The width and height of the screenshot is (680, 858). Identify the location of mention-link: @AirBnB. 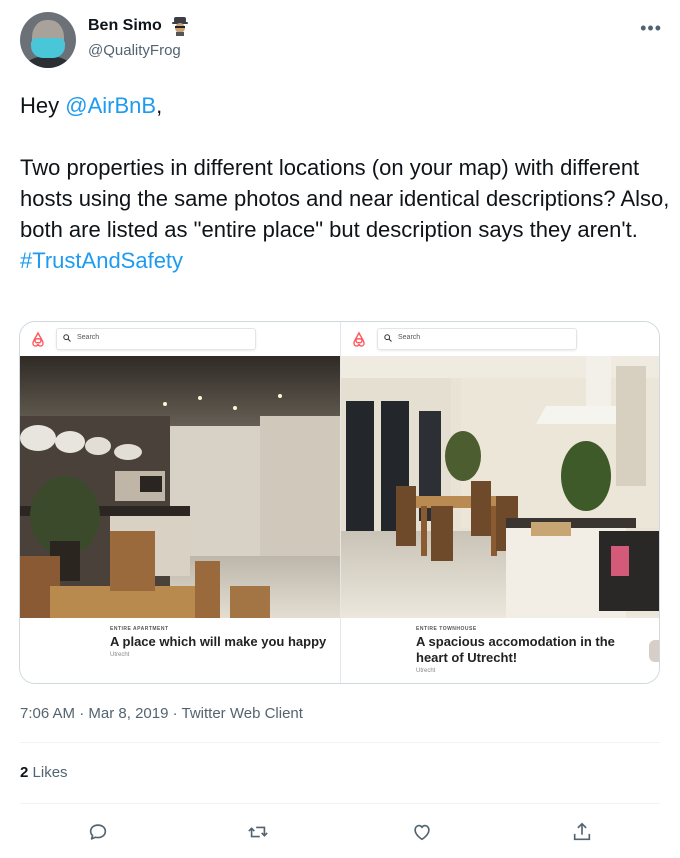
(110, 105).